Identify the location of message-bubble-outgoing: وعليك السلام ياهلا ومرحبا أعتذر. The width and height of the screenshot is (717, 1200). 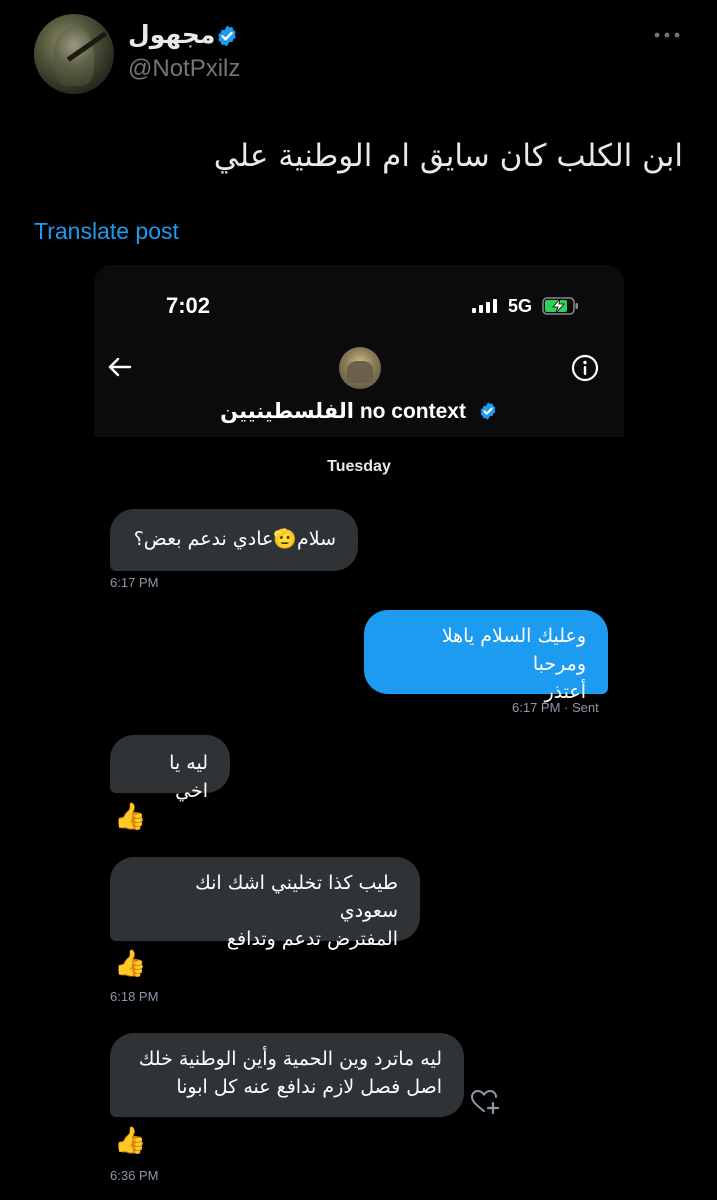
(486, 656).